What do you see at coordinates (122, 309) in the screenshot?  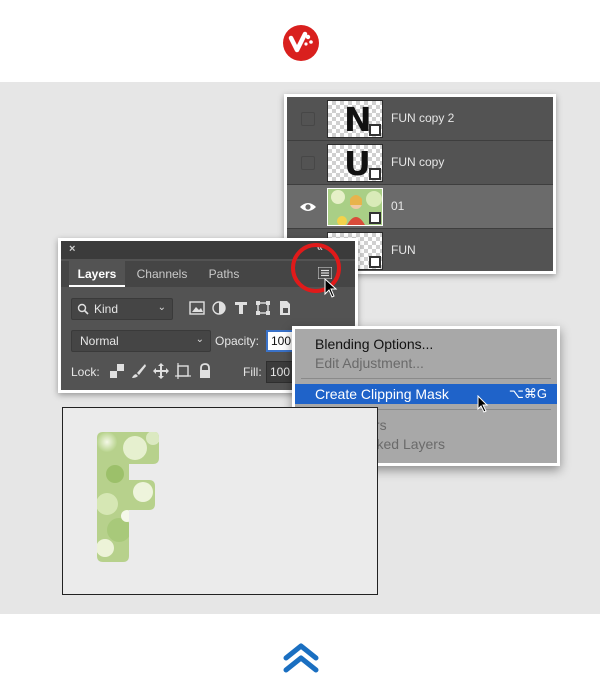 I see `filter-kind-select: Kind ⌄` at bounding box center [122, 309].